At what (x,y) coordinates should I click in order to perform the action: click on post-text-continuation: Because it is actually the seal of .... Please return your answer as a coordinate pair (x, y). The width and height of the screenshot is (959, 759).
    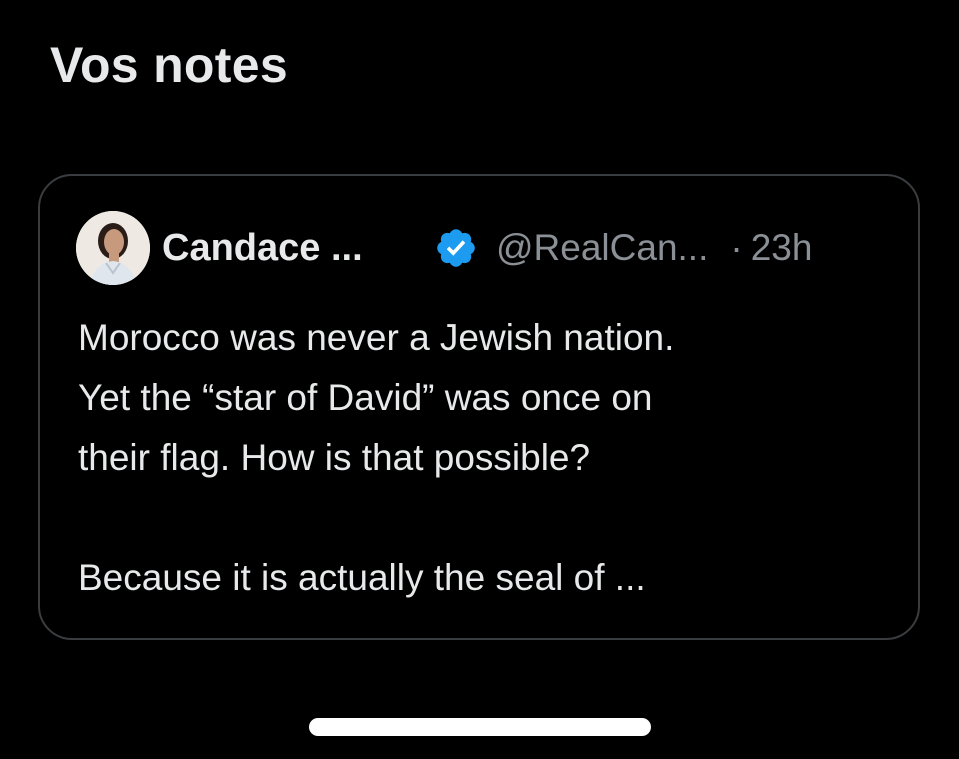
    Looking at the image, I should click on (362, 577).